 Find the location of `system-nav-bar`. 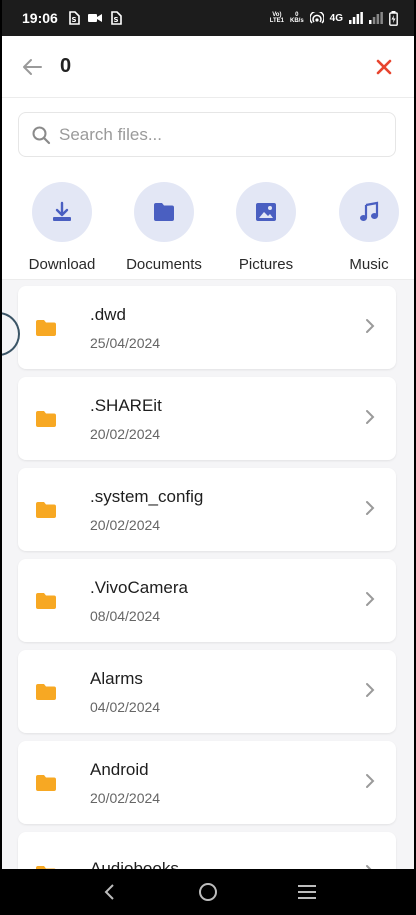

system-nav-bar is located at coordinates (208, 892).